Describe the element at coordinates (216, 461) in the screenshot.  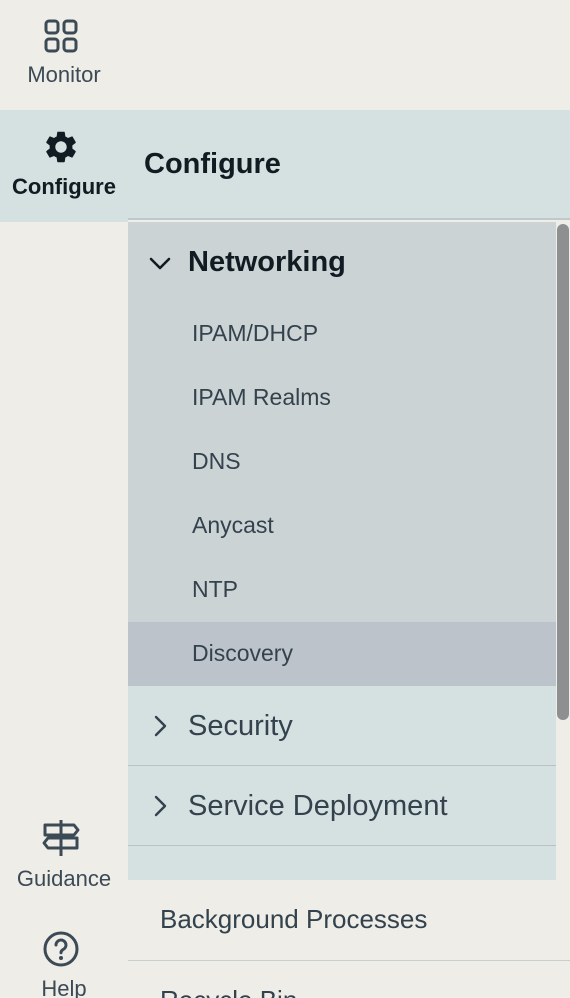
I see `nav-item-label: DNS` at that location.